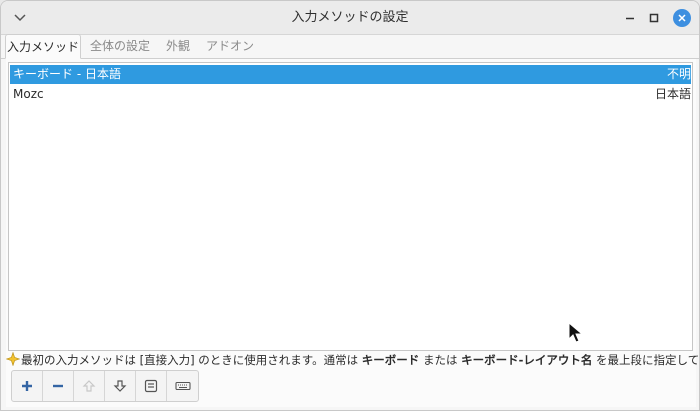  I want to click on remove-icon, so click(58, 386).